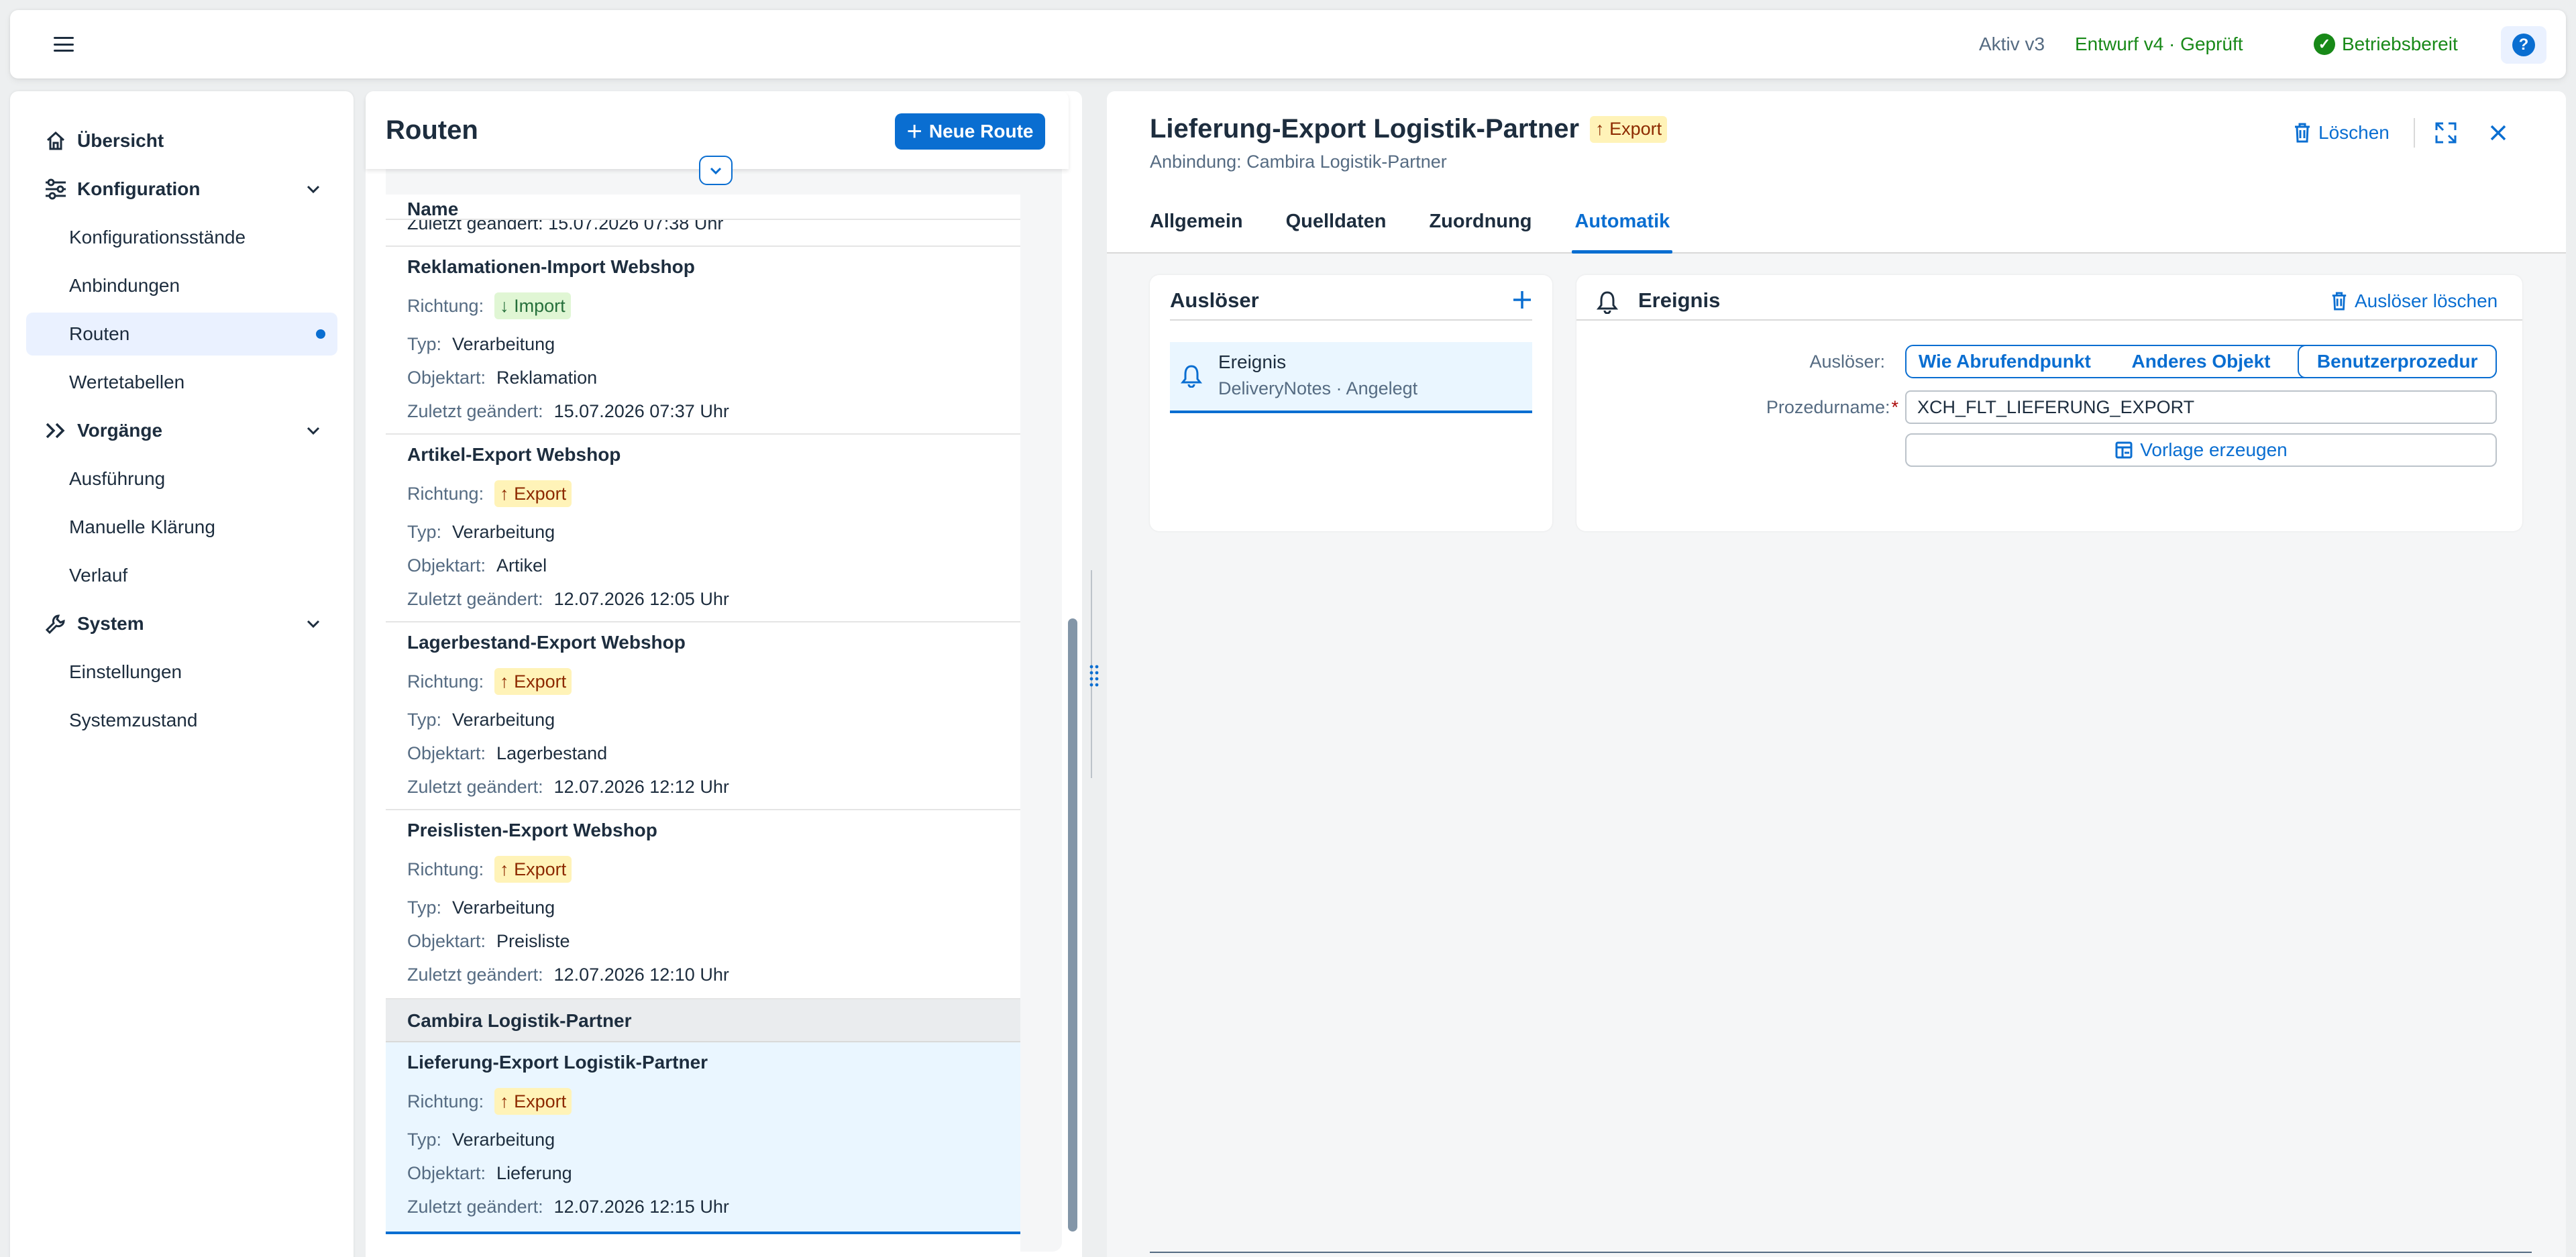 Image resolution: width=2576 pixels, height=1257 pixels. I want to click on group-header-label: Cambira Logistik-Partner, so click(519, 1021).